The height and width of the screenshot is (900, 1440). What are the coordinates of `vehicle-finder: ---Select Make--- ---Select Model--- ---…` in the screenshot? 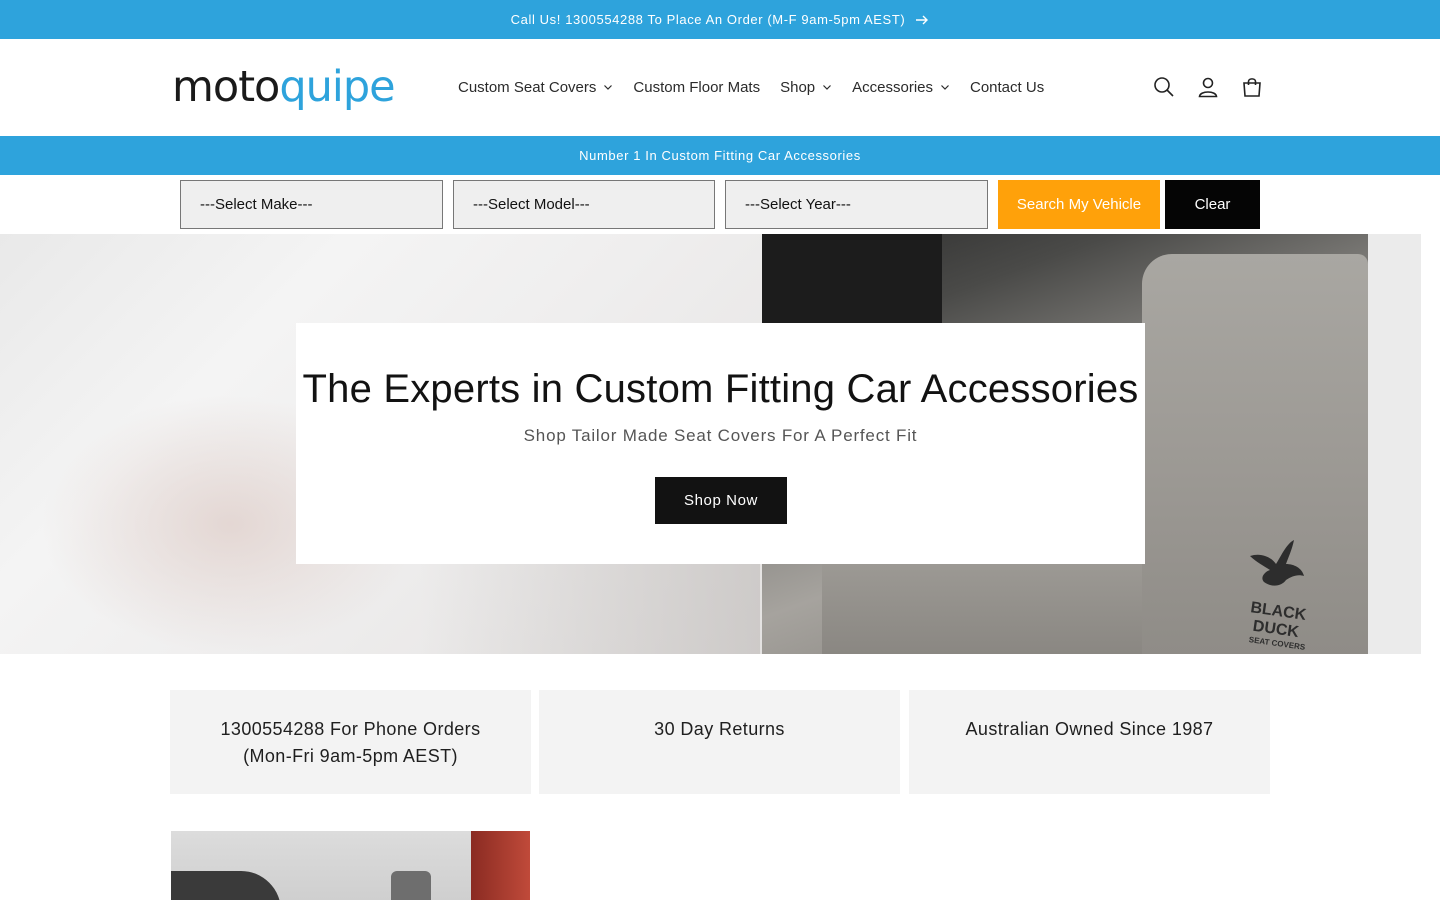 It's located at (720, 204).